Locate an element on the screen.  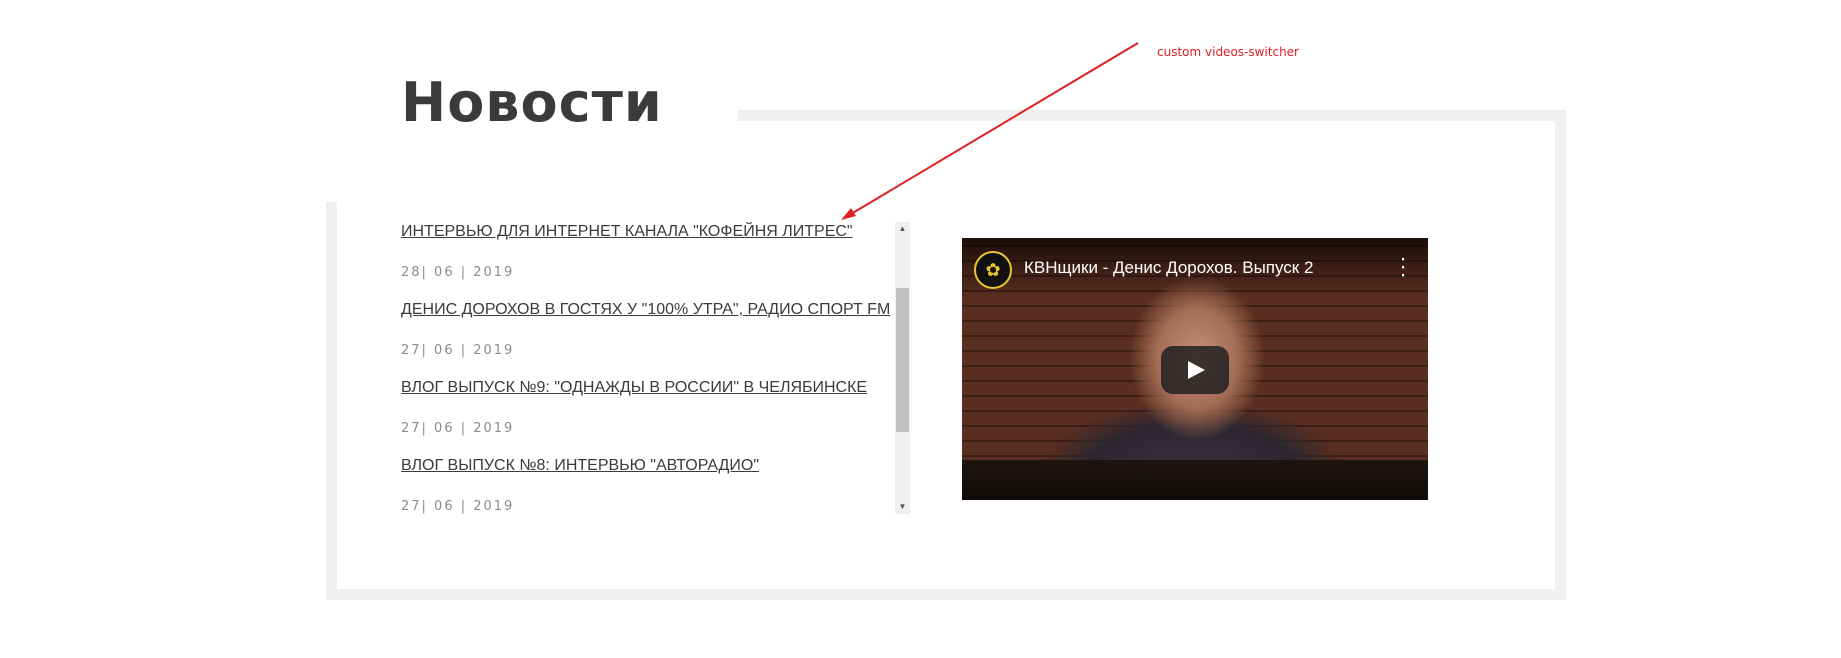
annotation-label: custom videos-switcher is located at coordinates (1228, 52).